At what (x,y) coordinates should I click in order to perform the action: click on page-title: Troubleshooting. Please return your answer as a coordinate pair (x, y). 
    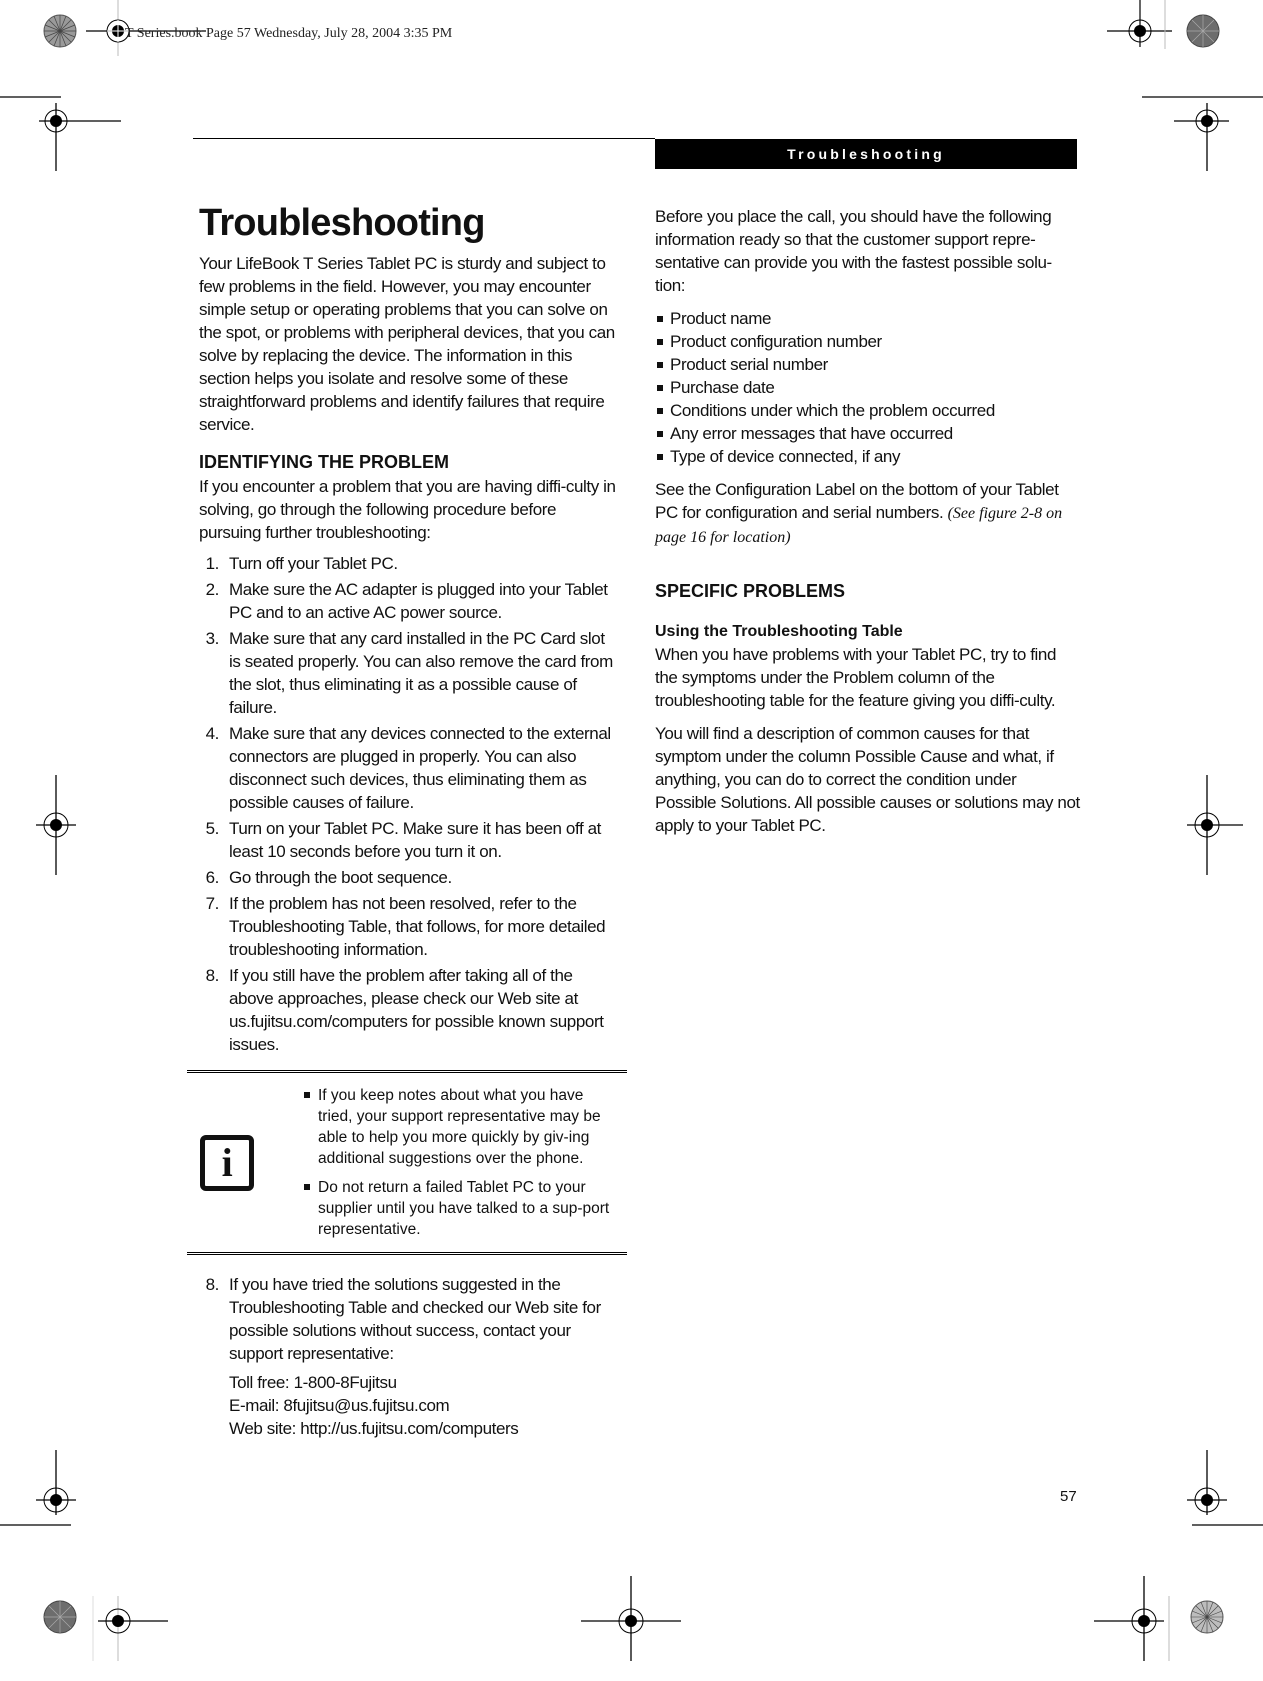
    Looking at the image, I should click on (342, 223).